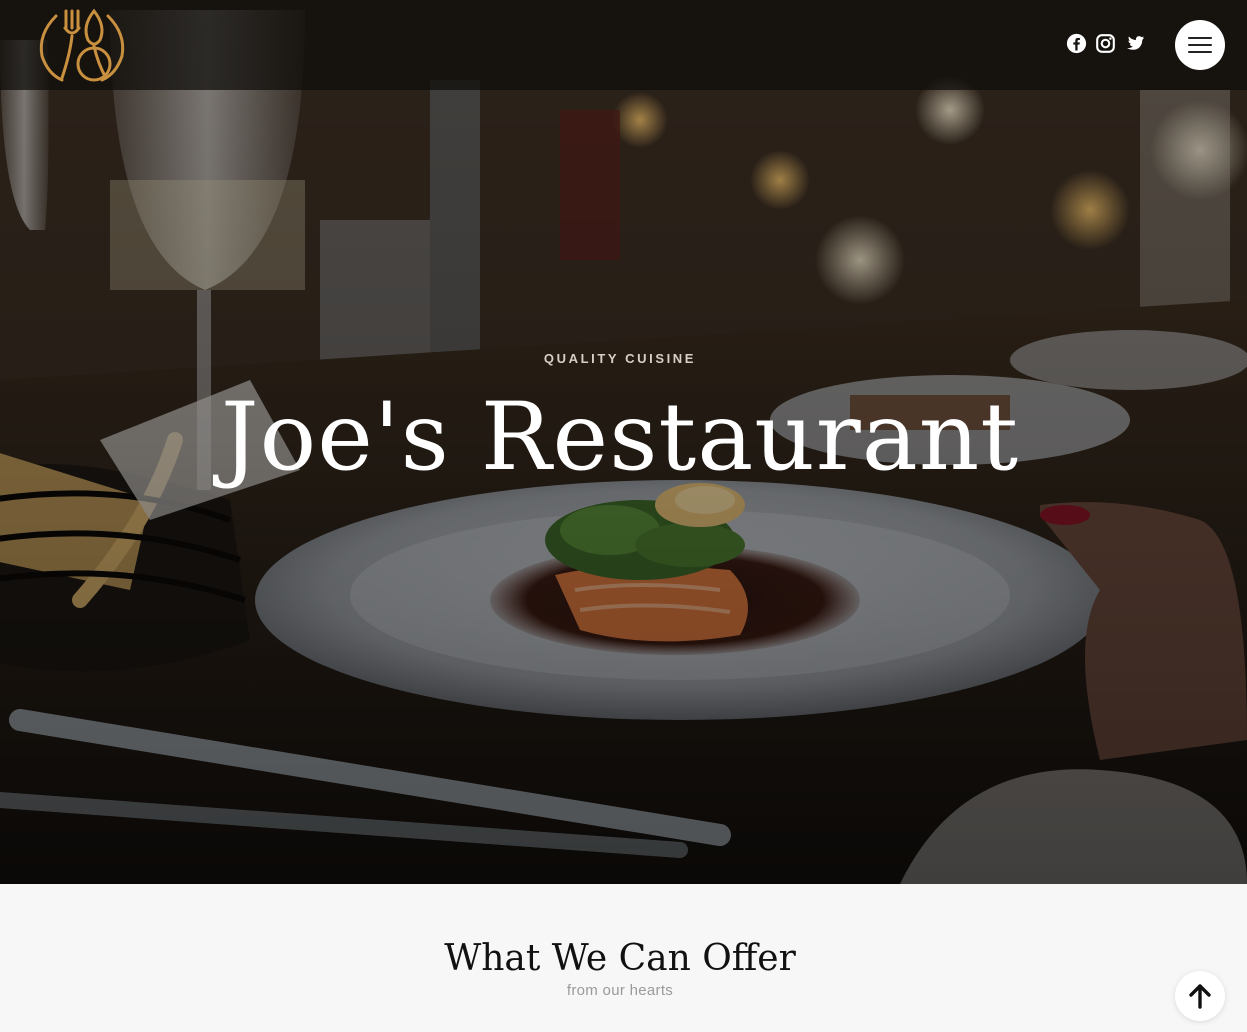 This screenshot has height=1032, width=1247. I want to click on arrow-up-icon, so click(1200, 996).